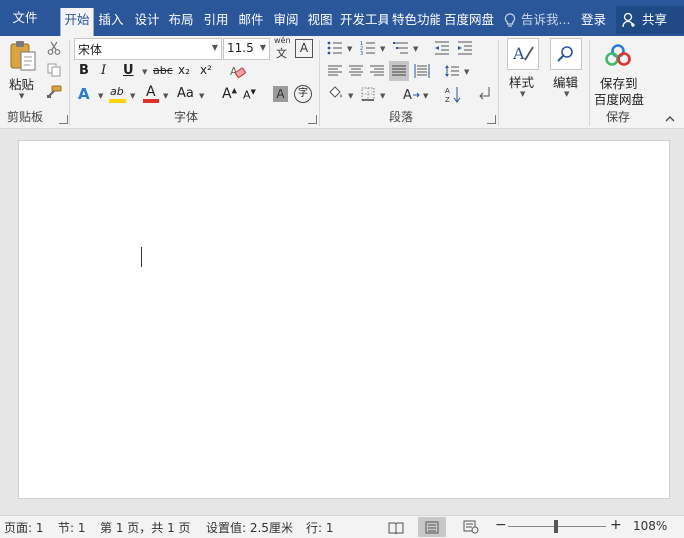 This screenshot has width=684, height=538. What do you see at coordinates (22, 71) in the screenshot?
I see `paste-button: 粘贴 ▼` at bounding box center [22, 71].